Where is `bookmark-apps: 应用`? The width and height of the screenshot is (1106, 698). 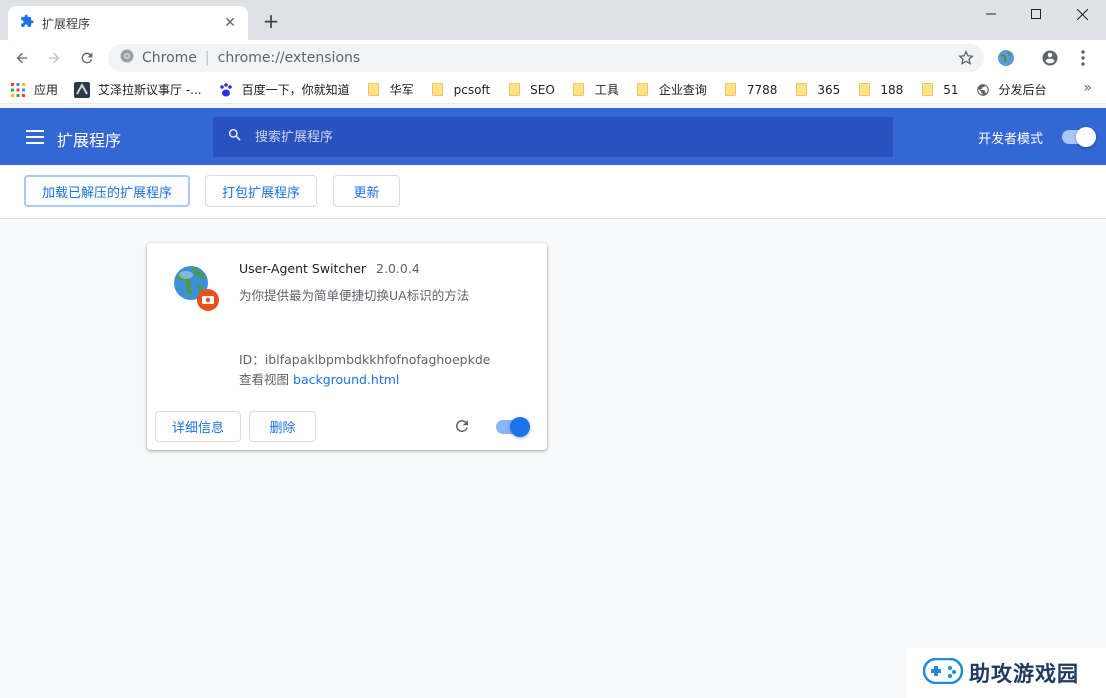
bookmark-apps: 应用 is located at coordinates (34, 90).